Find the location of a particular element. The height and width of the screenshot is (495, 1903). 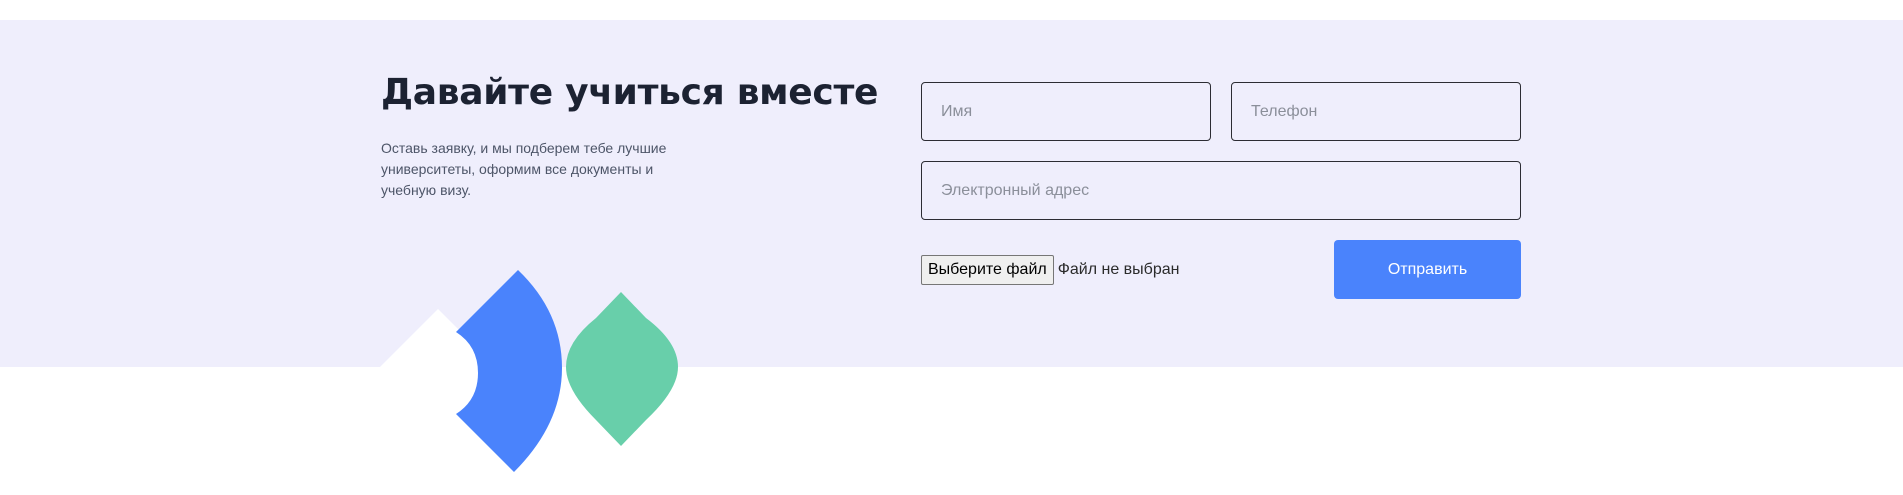

file-status-label: Файл не выбран is located at coordinates (1118, 269).